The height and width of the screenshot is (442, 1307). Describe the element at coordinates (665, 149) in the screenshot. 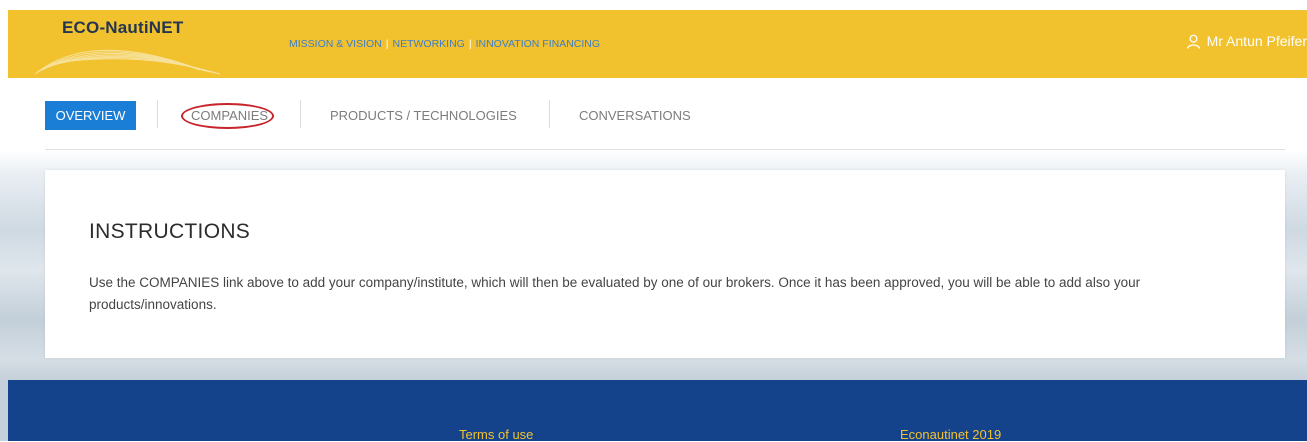

I see `tab-underline` at that location.